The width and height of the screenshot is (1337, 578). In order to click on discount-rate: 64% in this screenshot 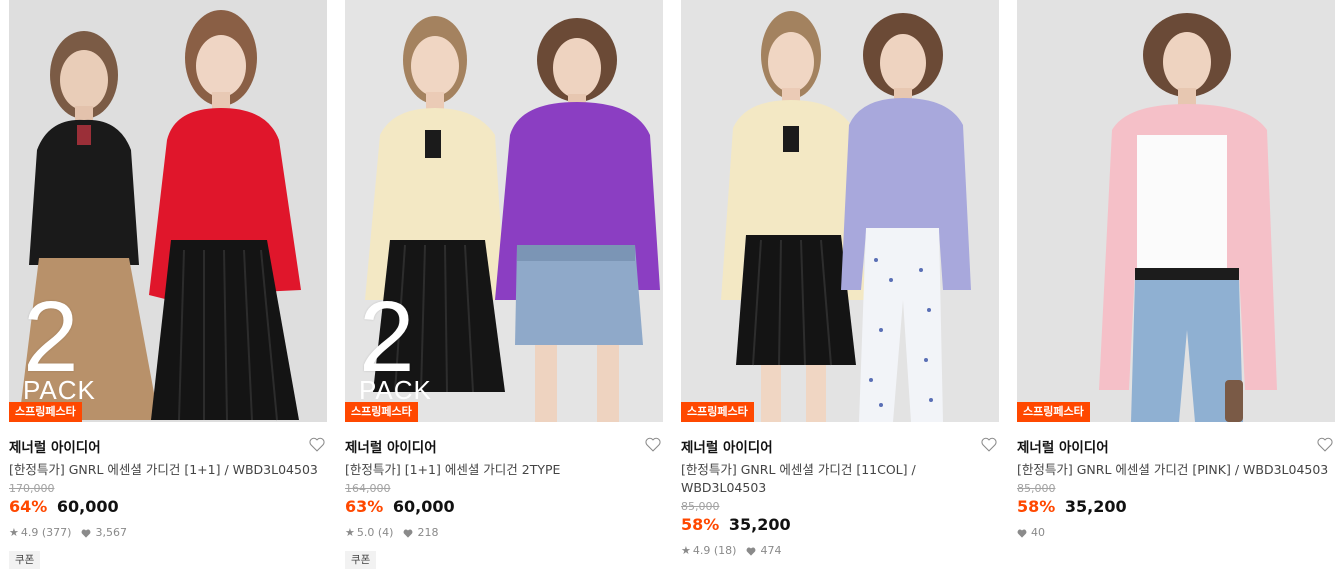, I will do `click(28, 506)`.